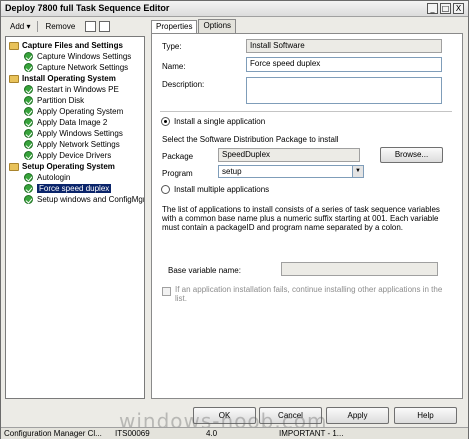 This screenshot has width=469, height=439. What do you see at coordinates (217, 26) in the screenshot?
I see `tab-options: Options` at bounding box center [217, 26].